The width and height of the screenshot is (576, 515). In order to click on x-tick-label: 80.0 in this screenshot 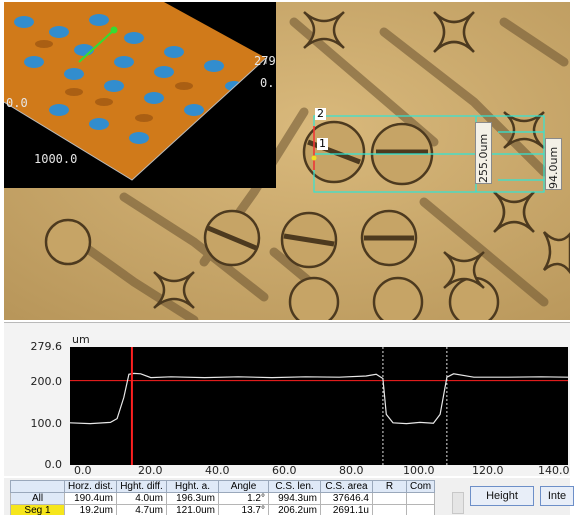, I will do `click(351, 470)`.